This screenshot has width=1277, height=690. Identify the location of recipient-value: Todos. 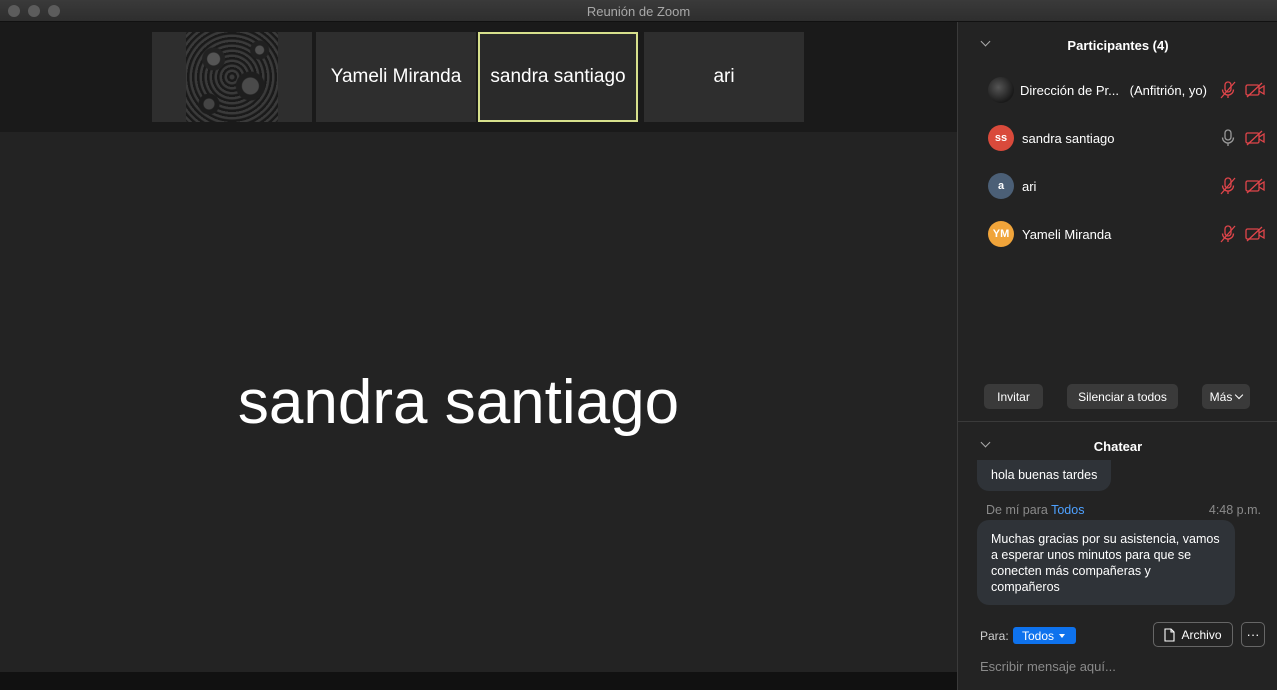
(1038, 635).